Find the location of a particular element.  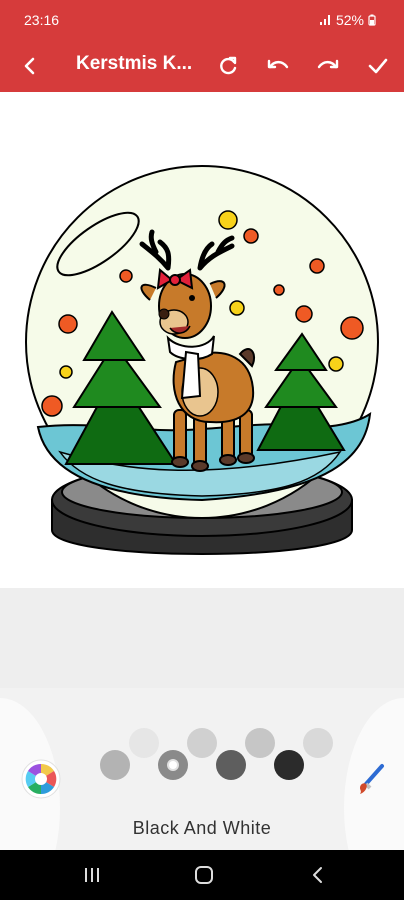

back-icon is located at coordinates (317, 875).